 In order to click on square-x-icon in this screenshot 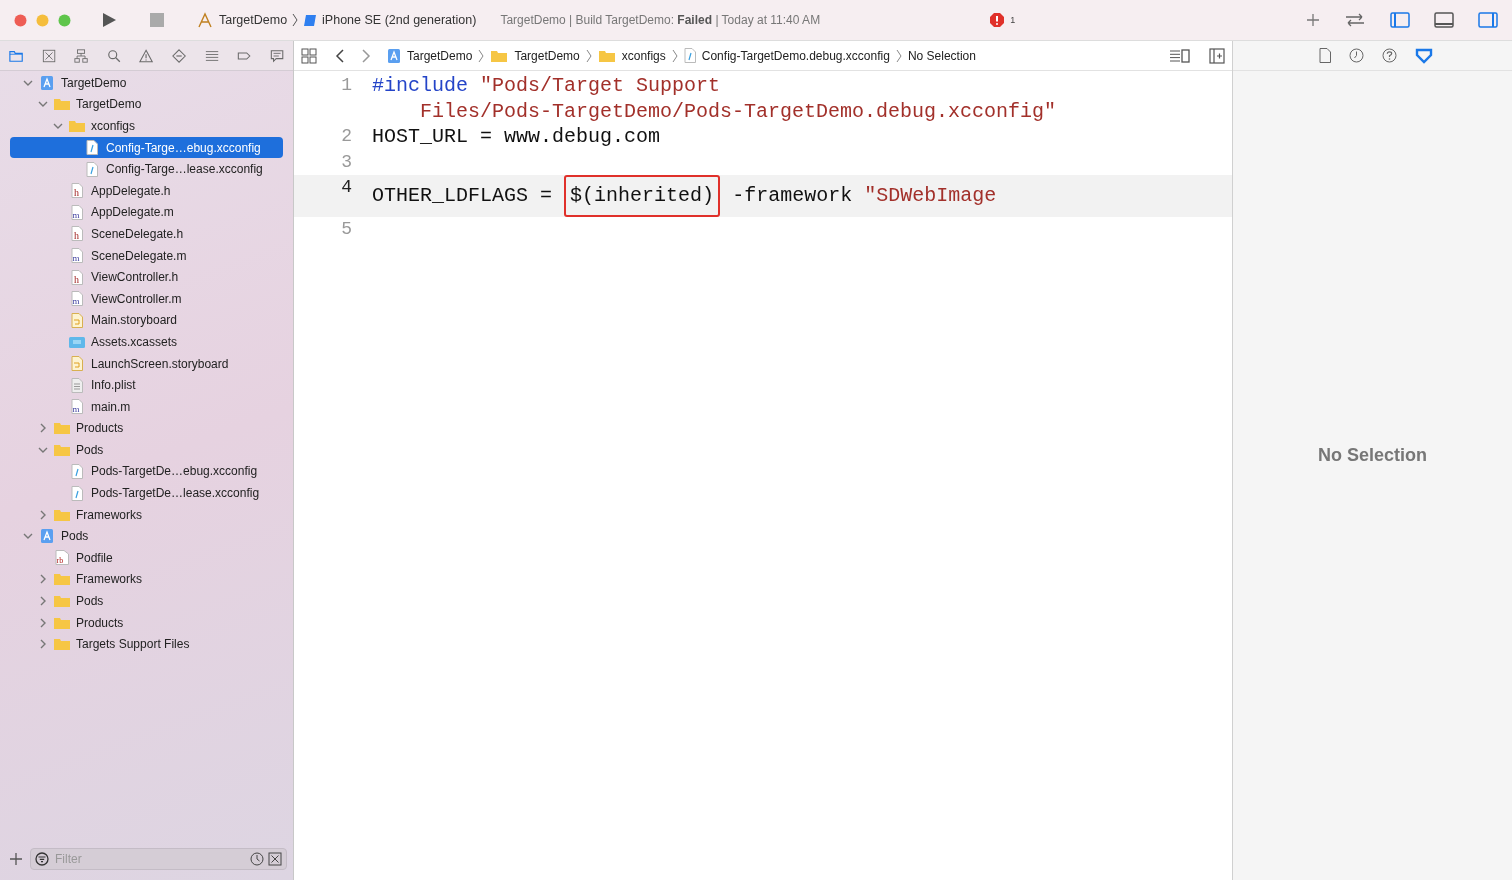, I will do `click(275, 859)`.